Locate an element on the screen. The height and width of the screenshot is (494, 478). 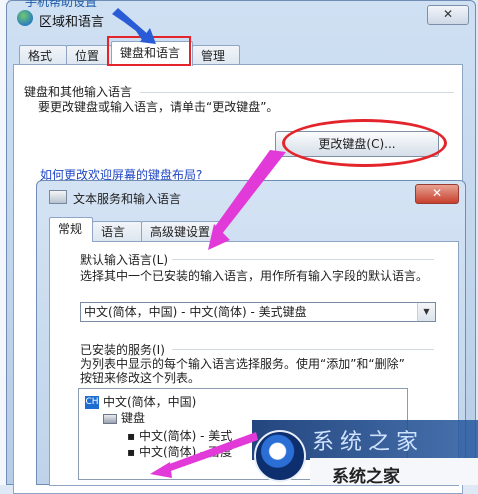
blue-arrow-icon is located at coordinates (131, 24).